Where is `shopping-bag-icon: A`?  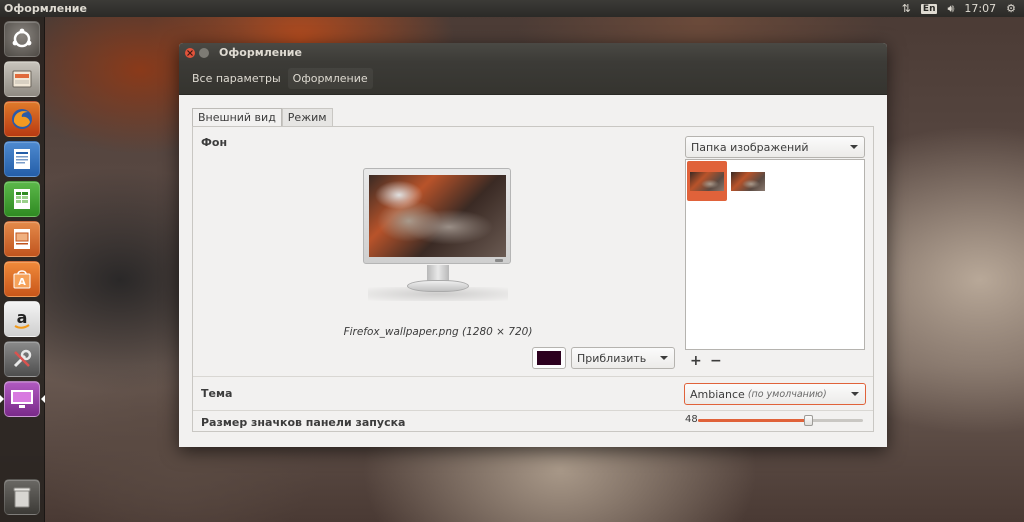
shopping-bag-icon: A is located at coordinates (22, 279).